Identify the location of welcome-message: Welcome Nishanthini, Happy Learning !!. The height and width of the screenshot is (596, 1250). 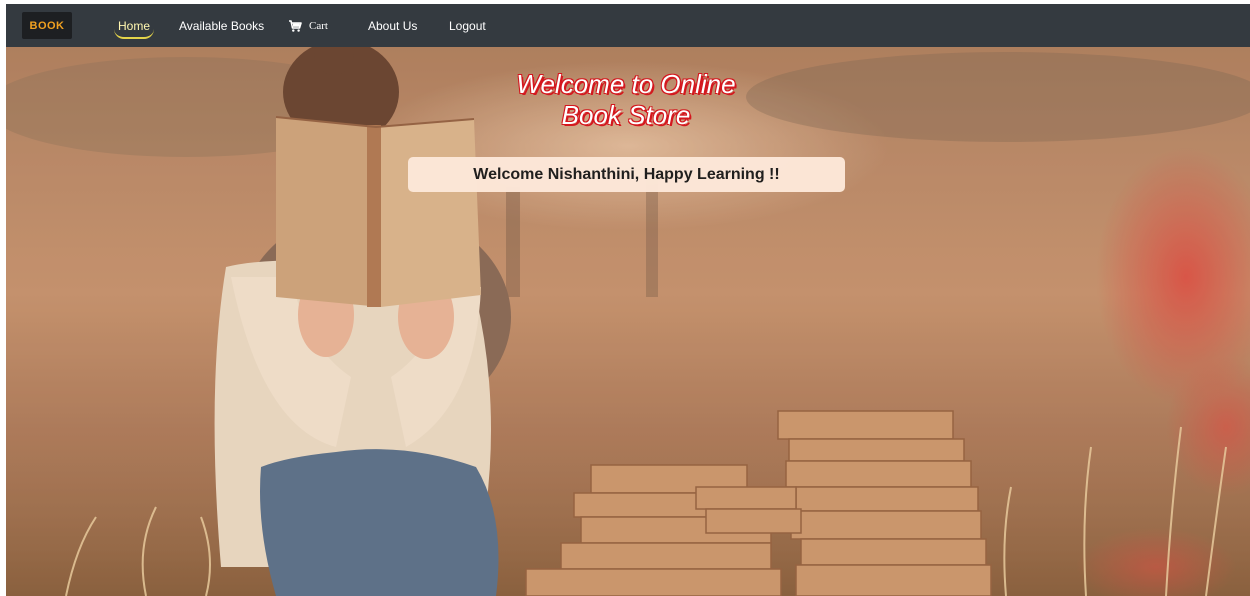
(626, 174).